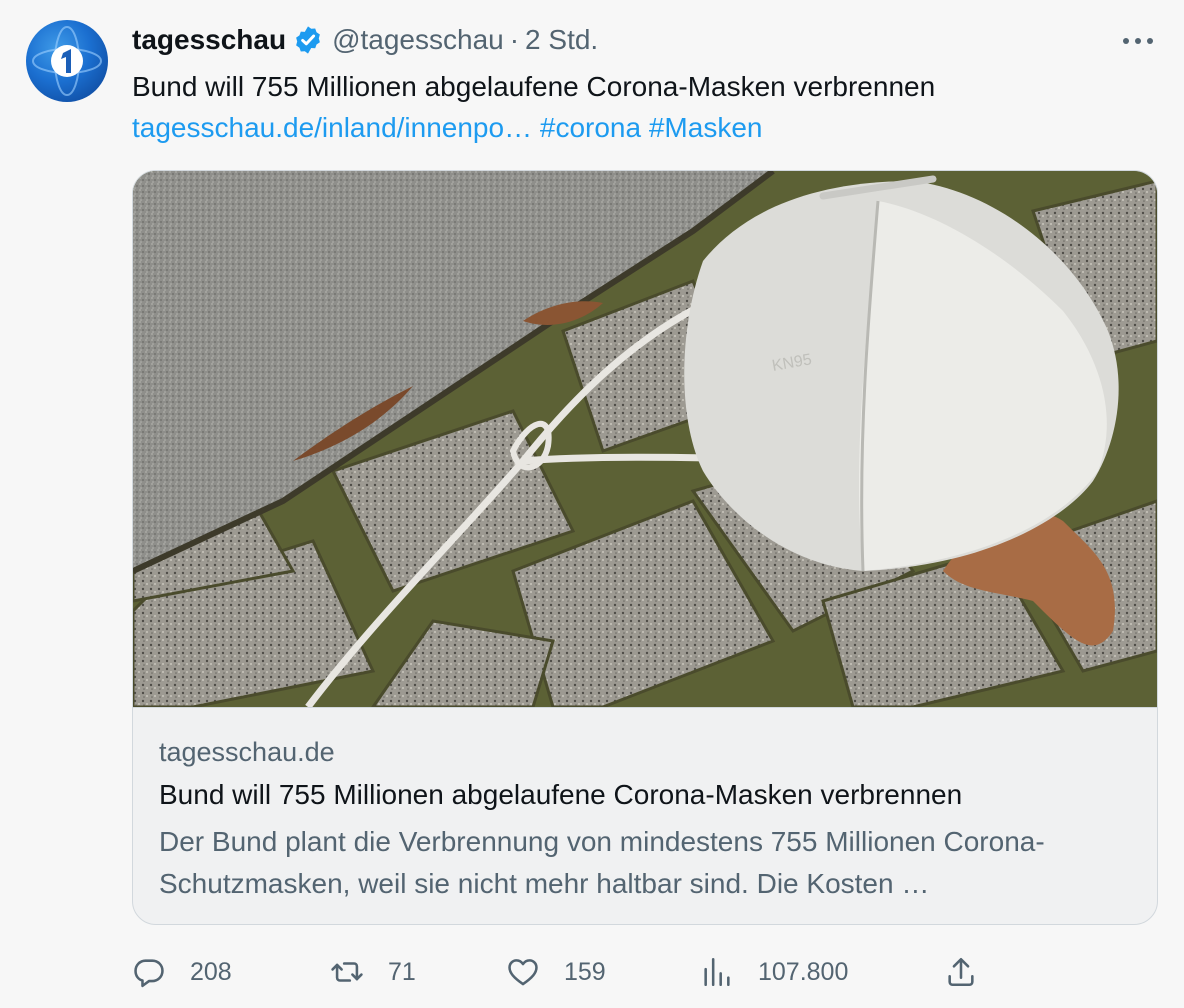 This screenshot has height=1008, width=1184. I want to click on tweet-timestamp: 2 Std., so click(561, 40).